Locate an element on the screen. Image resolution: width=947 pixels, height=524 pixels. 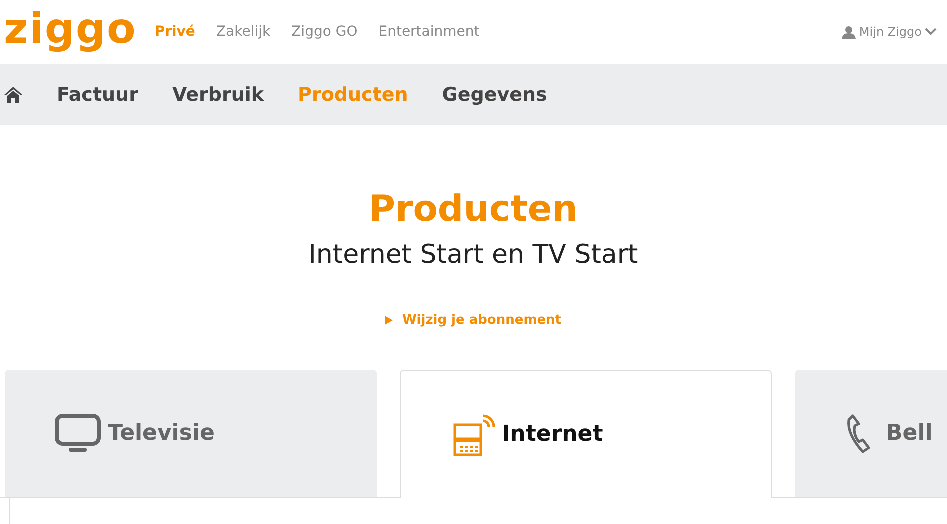
change-subscription-link: Wijzig je abonnement is located at coordinates (482, 320).